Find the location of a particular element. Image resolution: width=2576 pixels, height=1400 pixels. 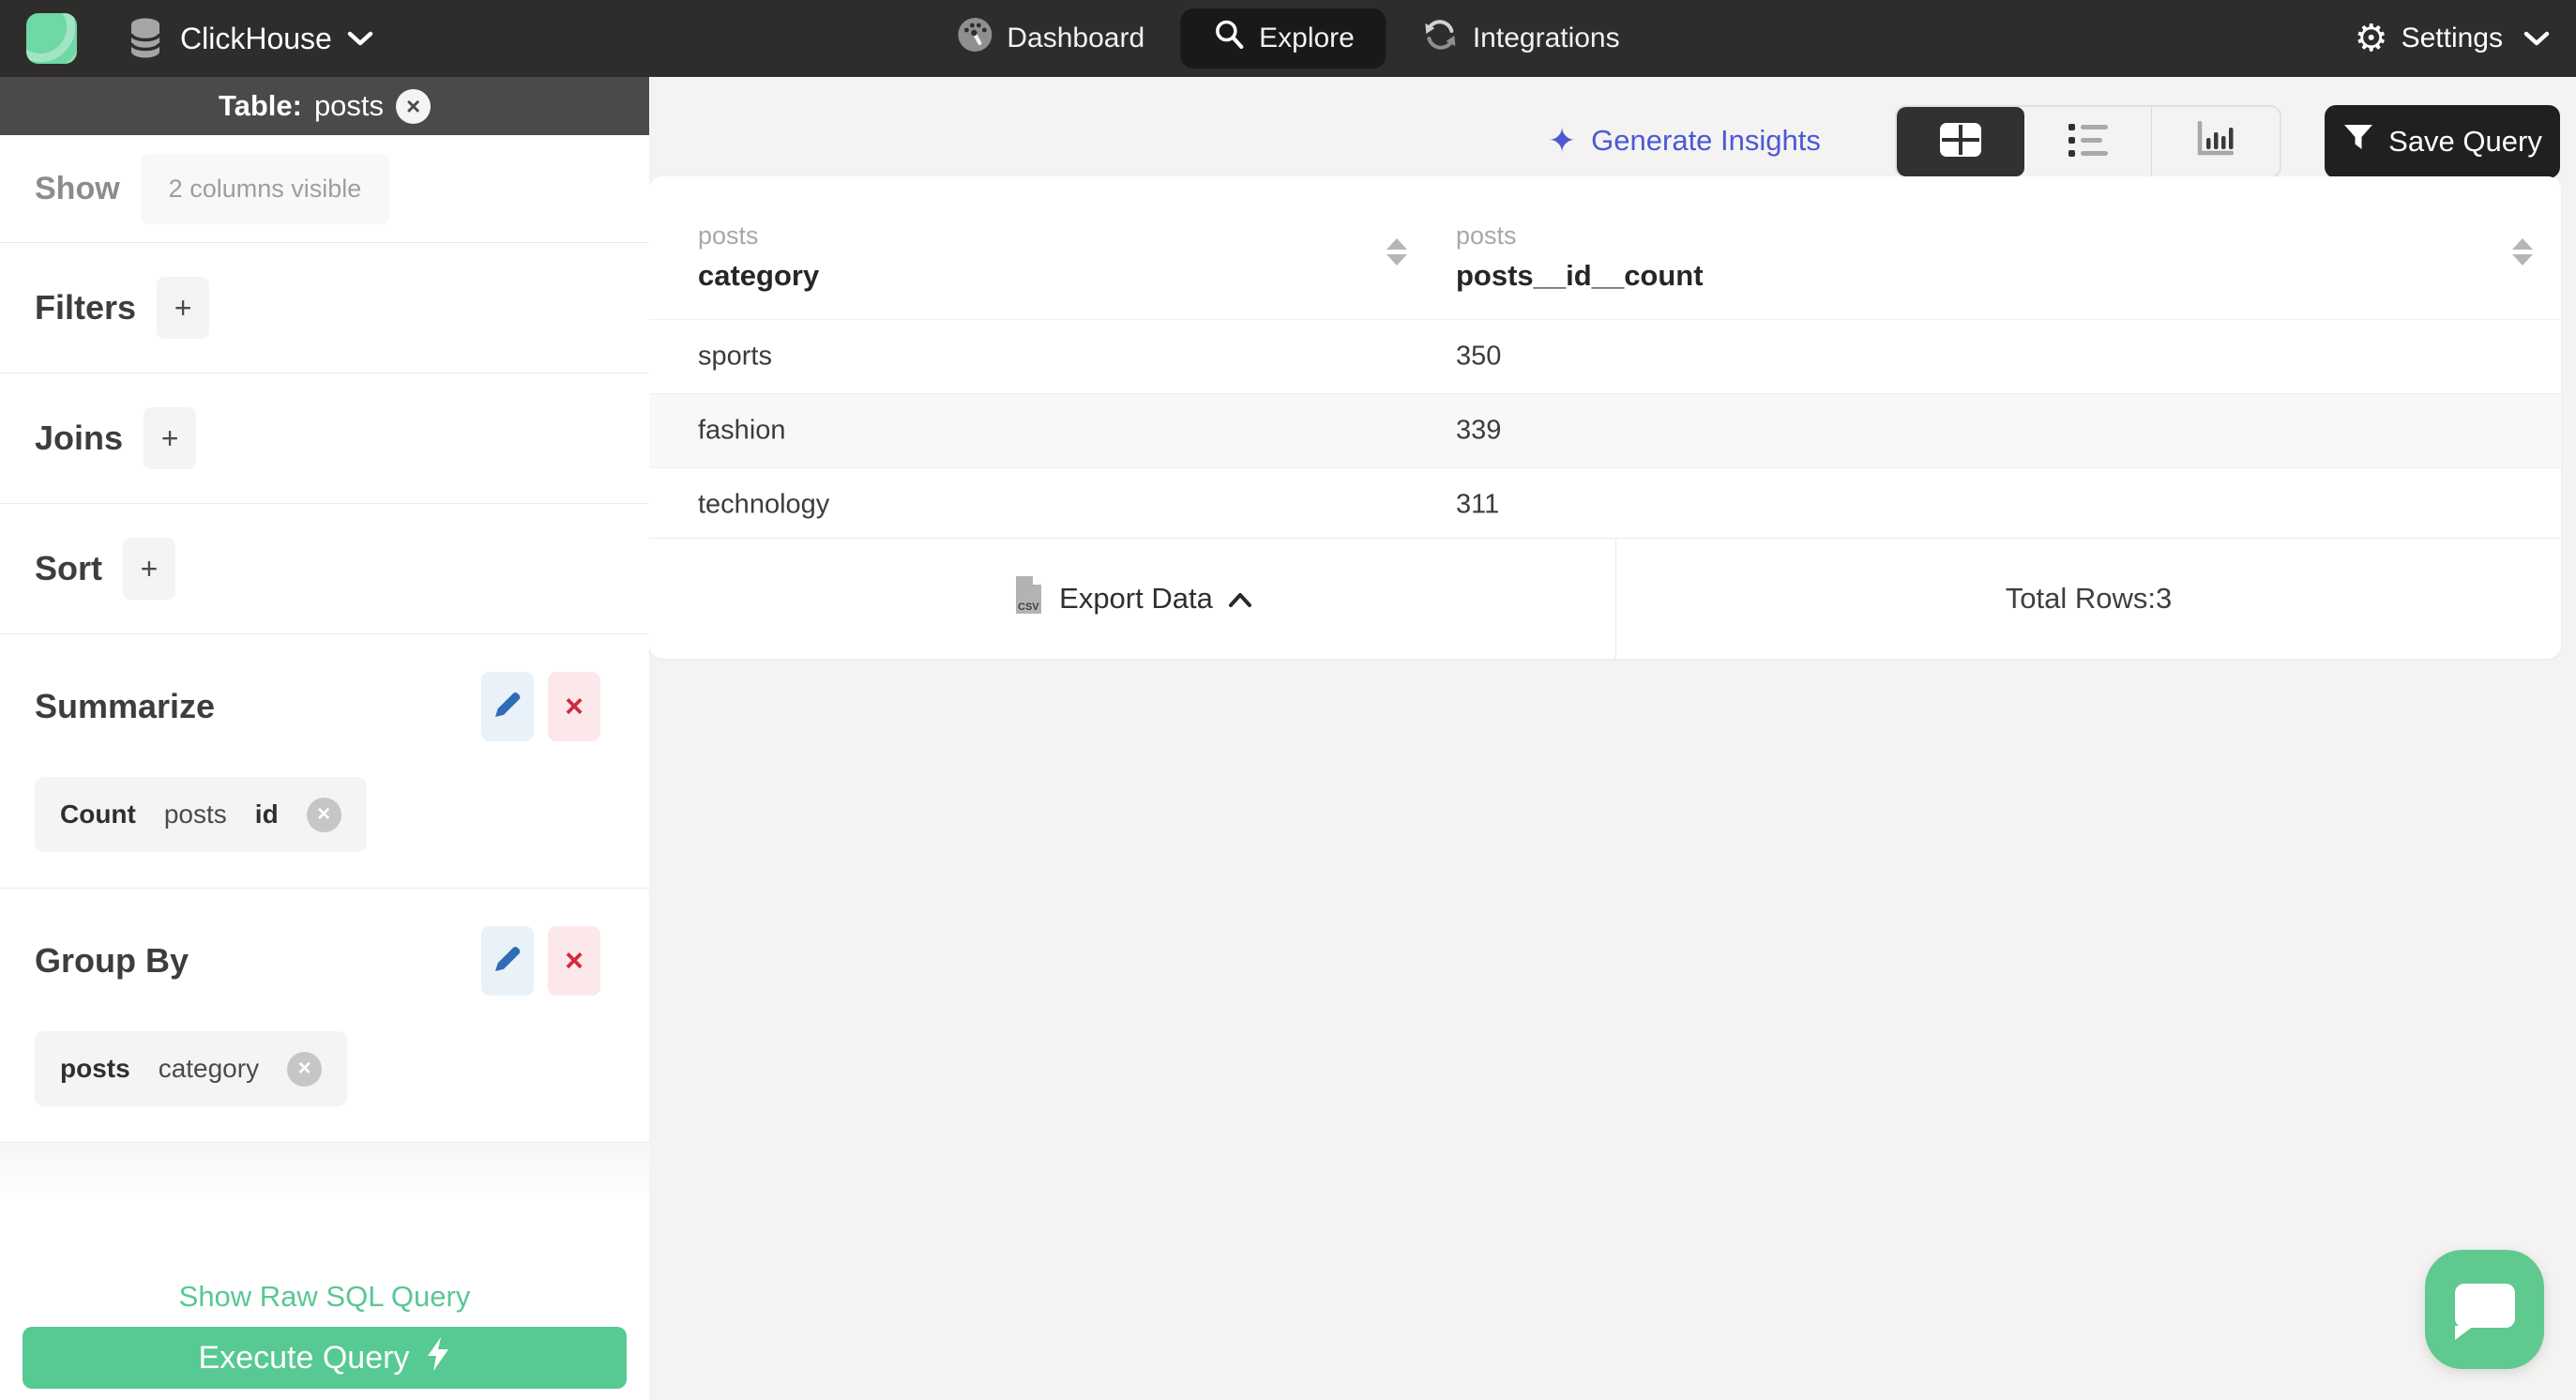

chip-column: category is located at coordinates (209, 1068).